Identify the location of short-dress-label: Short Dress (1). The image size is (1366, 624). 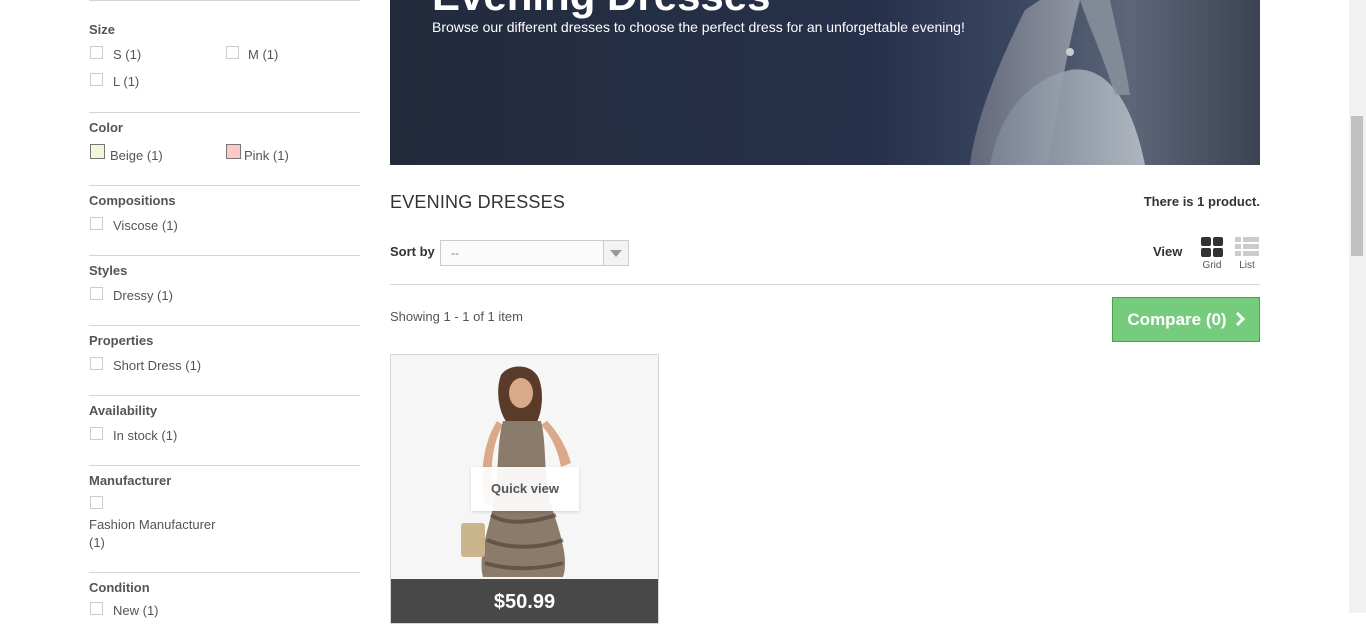
(157, 365).